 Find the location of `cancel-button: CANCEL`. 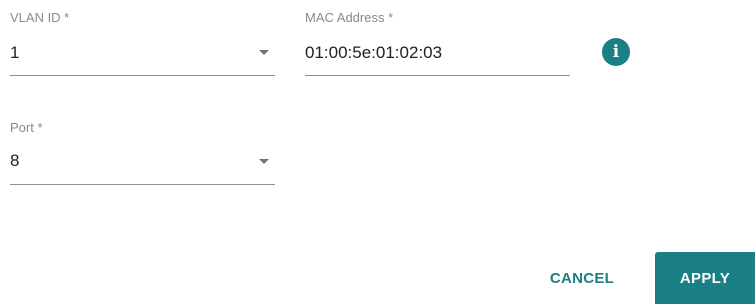

cancel-button: CANCEL is located at coordinates (582, 278).